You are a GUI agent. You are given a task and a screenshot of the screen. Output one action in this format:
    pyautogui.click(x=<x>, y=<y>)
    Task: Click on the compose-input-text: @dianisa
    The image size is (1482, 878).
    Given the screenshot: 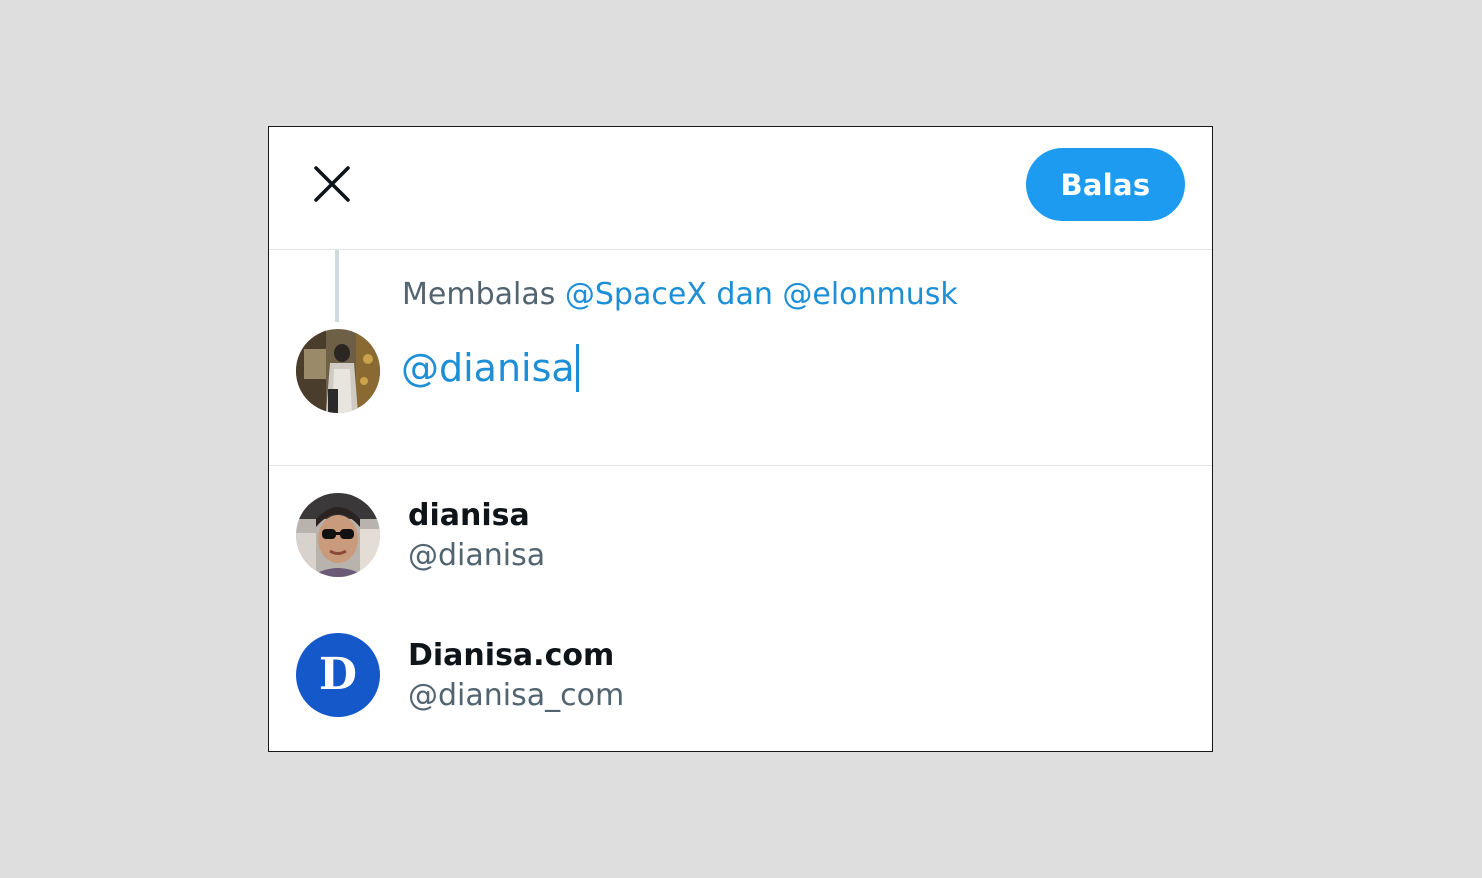 What is the action you would take?
    pyautogui.click(x=488, y=368)
    